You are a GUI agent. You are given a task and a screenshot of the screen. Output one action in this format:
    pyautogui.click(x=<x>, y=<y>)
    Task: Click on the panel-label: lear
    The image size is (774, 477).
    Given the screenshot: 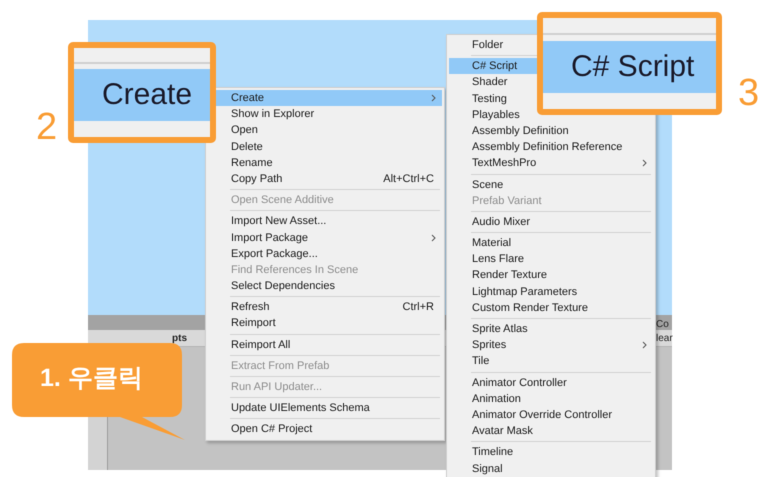 What is the action you would take?
    pyautogui.click(x=664, y=339)
    